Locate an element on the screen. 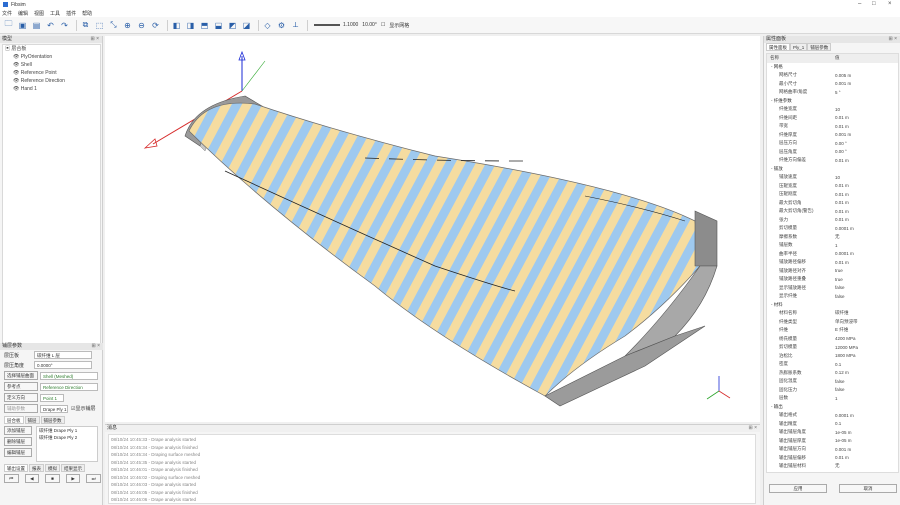  property-row: 纤维宽度 10 is located at coordinates (832, 109).